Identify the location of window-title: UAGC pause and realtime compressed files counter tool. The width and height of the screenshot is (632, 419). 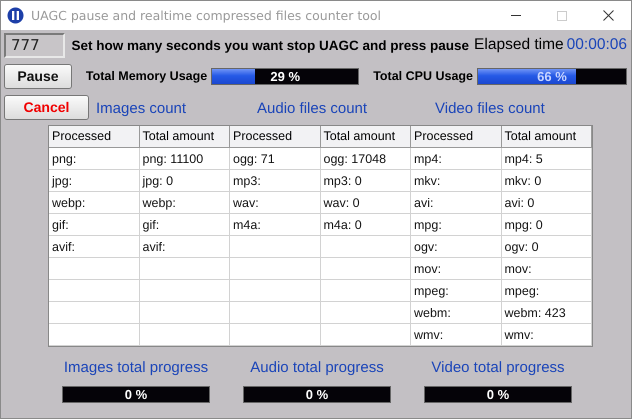
(206, 15).